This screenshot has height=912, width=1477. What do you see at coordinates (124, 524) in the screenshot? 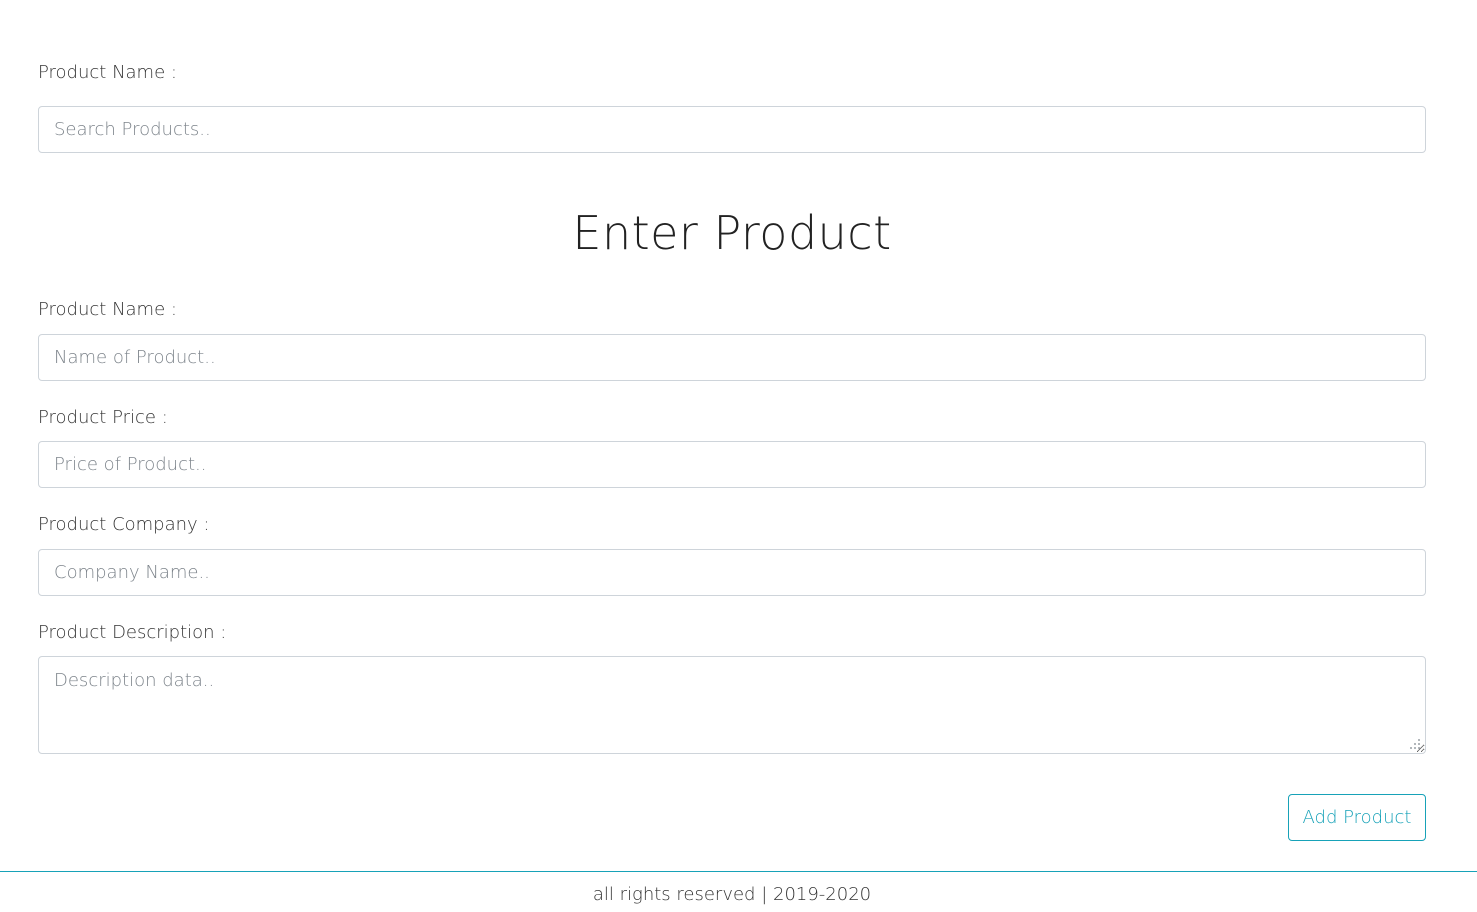
I see `product-company-label: Product Company :` at bounding box center [124, 524].